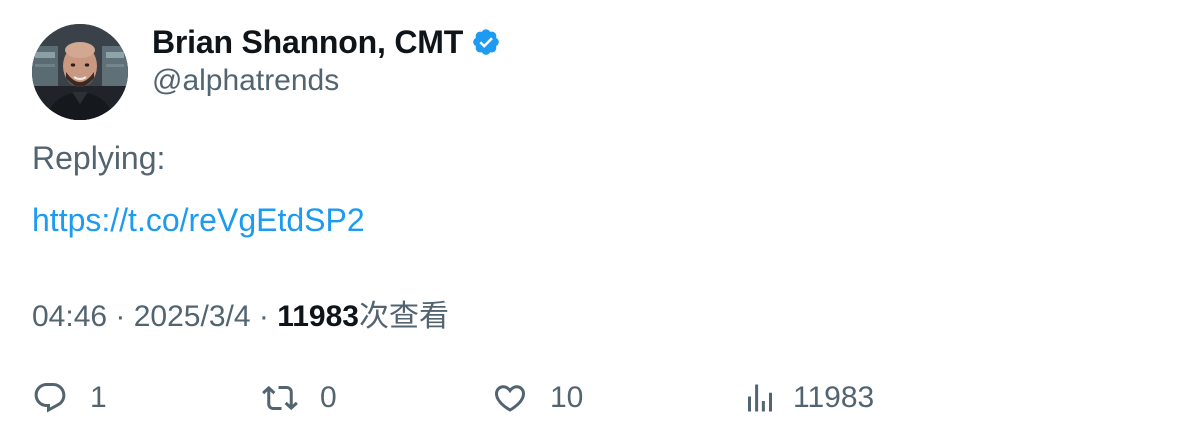 The image size is (1196, 444). I want to click on like-count: 10, so click(567, 397).